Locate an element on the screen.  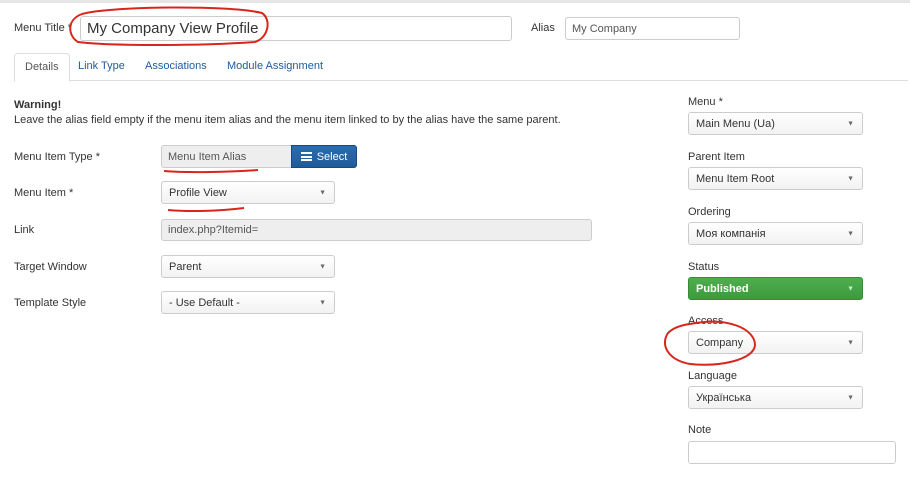
alias-label: Alias is located at coordinates (543, 28).